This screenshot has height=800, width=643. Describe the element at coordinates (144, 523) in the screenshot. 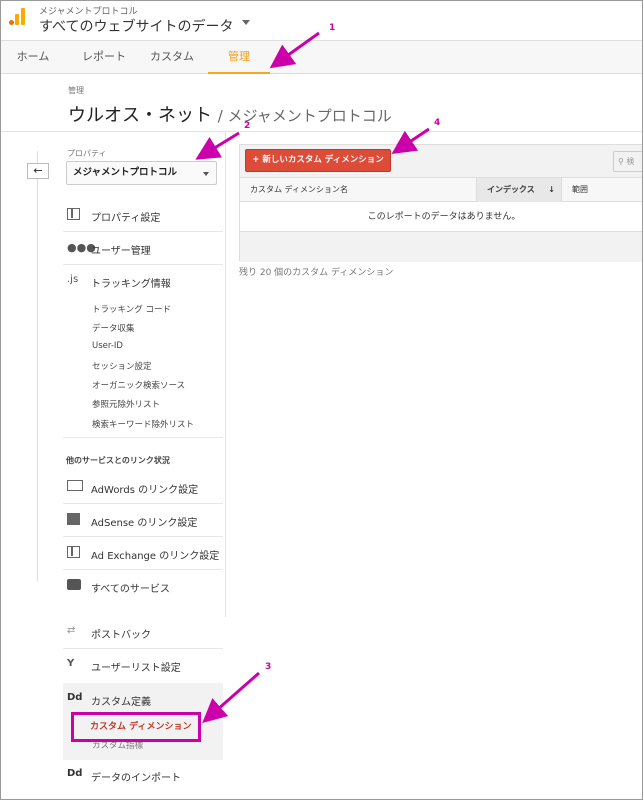

I see `sidebar-item-label: AdSense のリンク設定` at that location.